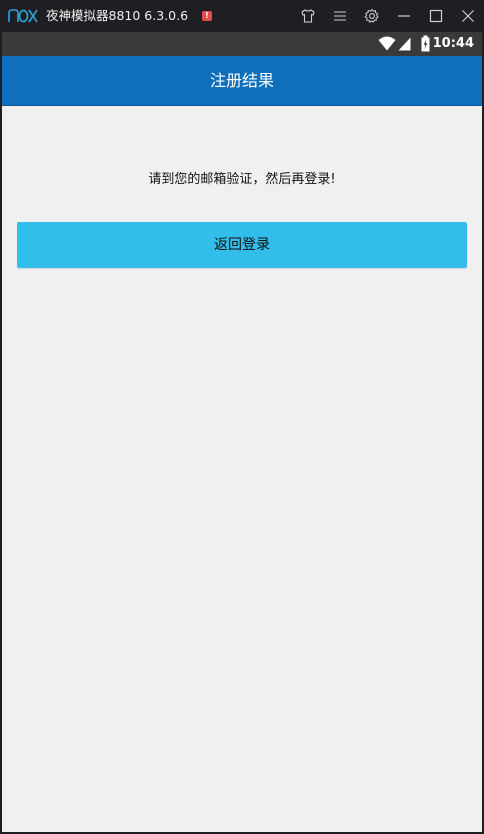  What do you see at coordinates (404, 16) in the screenshot?
I see `minimize-icon` at bounding box center [404, 16].